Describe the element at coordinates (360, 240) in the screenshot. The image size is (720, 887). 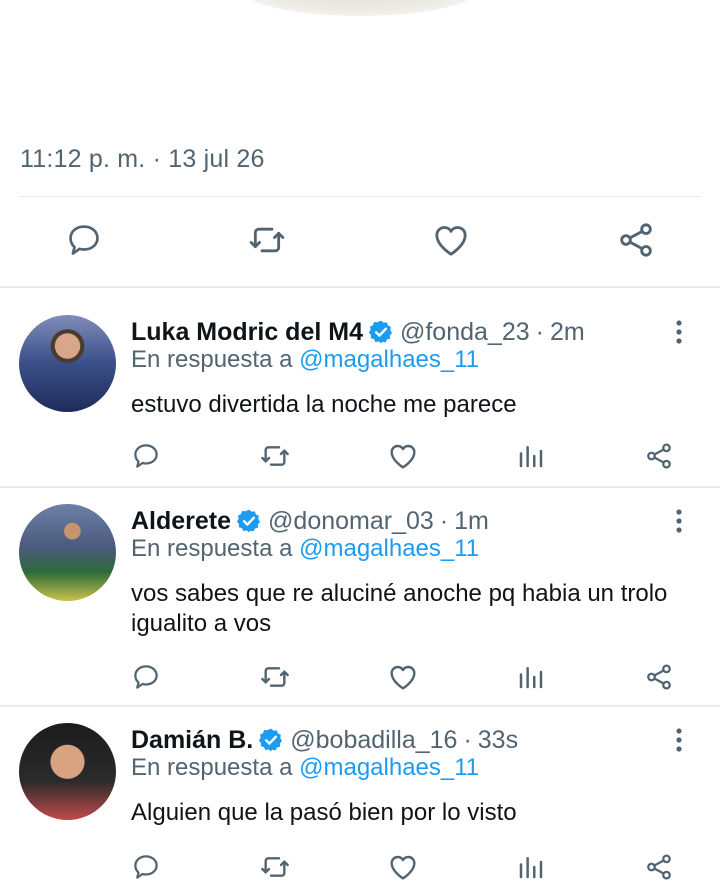
I see `tweet-action-bar` at that location.